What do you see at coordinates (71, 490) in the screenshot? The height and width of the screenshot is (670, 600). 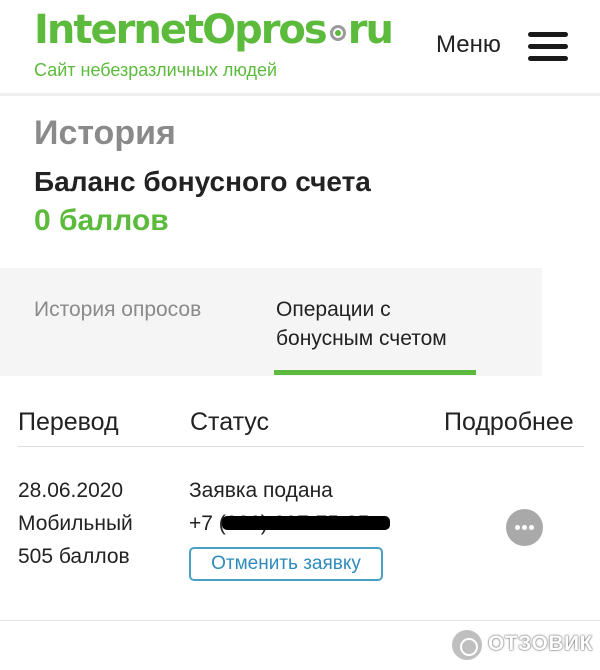 I see `transfer-date: 28.06.2020` at bounding box center [71, 490].